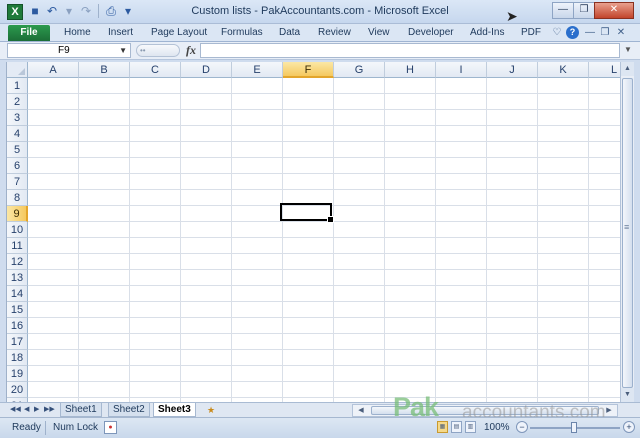 Image resolution: width=640 pixels, height=438 pixels. I want to click on page-break-view-icon: ▥, so click(470, 427).